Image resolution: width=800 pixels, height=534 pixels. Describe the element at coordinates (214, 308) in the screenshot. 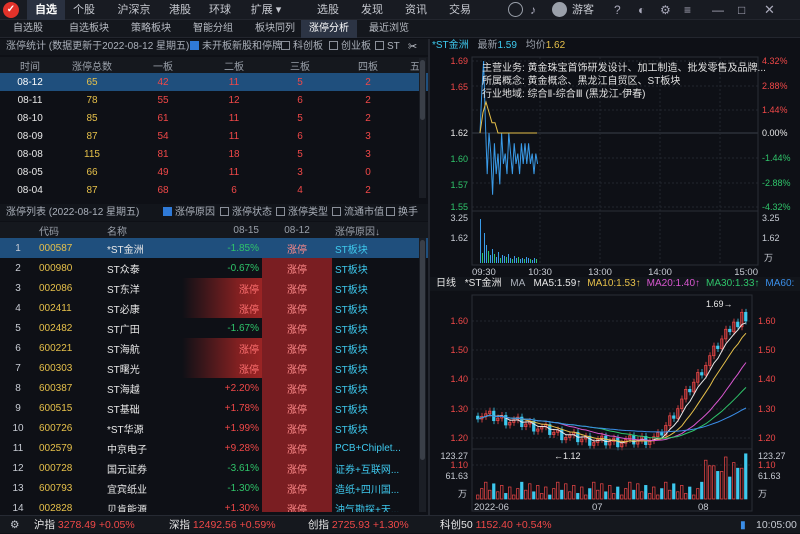

I see `zt-row: 4 002411 ST必康 涨停 涨停 ST板块` at that location.